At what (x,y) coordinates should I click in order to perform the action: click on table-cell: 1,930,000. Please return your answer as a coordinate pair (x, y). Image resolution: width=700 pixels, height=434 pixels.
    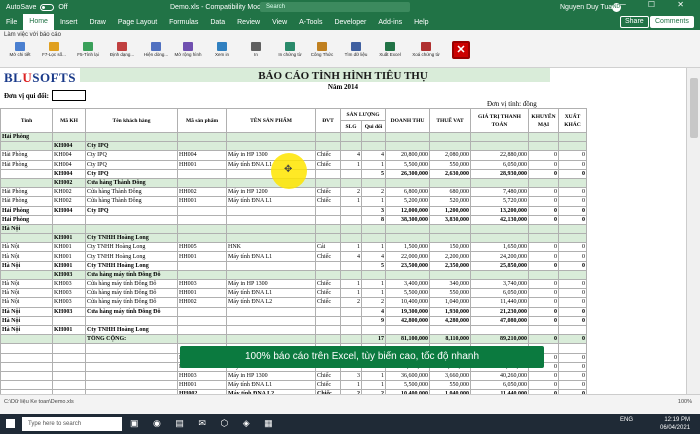
    Looking at the image, I should click on (450, 311).